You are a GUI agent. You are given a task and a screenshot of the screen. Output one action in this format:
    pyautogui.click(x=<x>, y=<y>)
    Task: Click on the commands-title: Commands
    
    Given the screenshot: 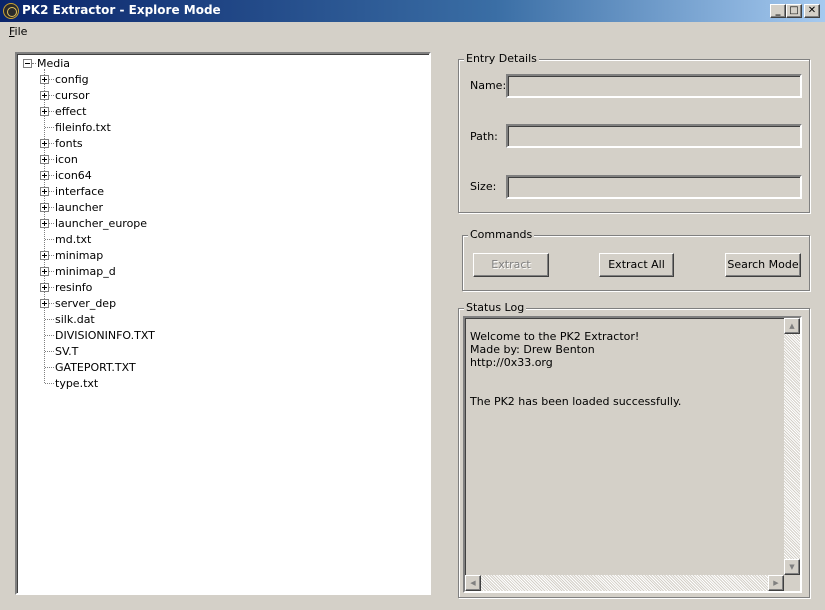 What is the action you would take?
    pyautogui.click(x=501, y=234)
    